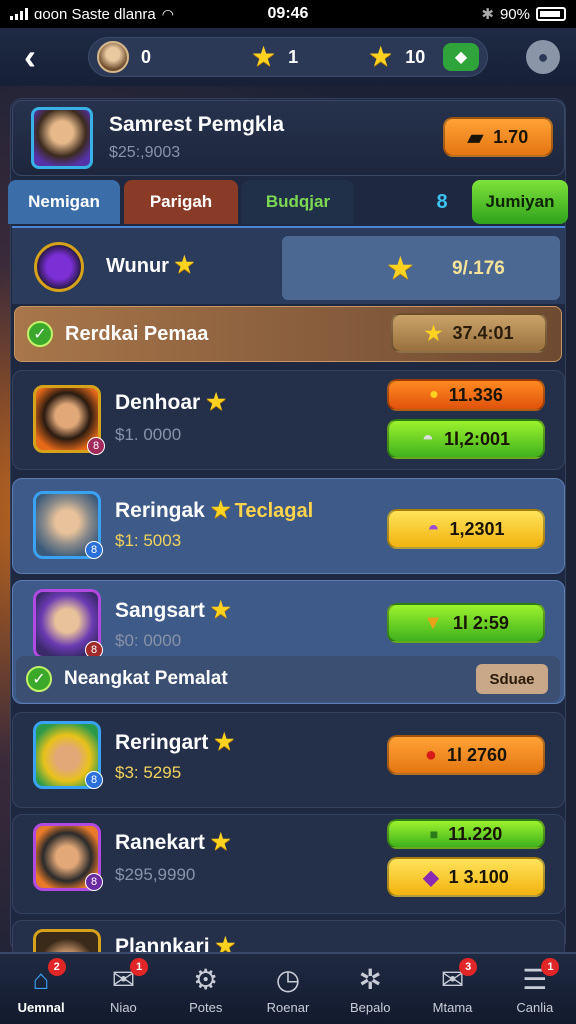 This screenshot has height=1024, width=576. I want to click on hero-name: Denhoar ★, so click(170, 403).